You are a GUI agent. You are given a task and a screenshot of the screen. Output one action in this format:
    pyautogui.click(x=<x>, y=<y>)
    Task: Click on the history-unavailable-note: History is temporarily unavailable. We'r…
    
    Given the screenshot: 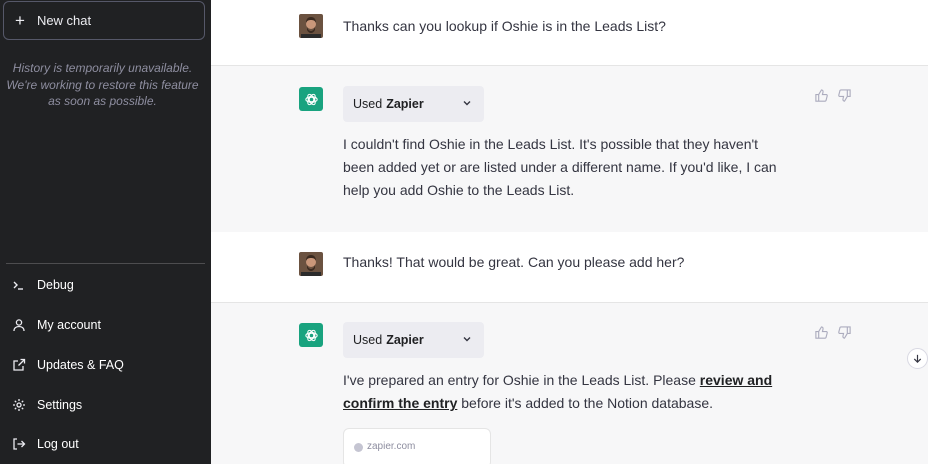 What is the action you would take?
    pyautogui.click(x=102, y=84)
    